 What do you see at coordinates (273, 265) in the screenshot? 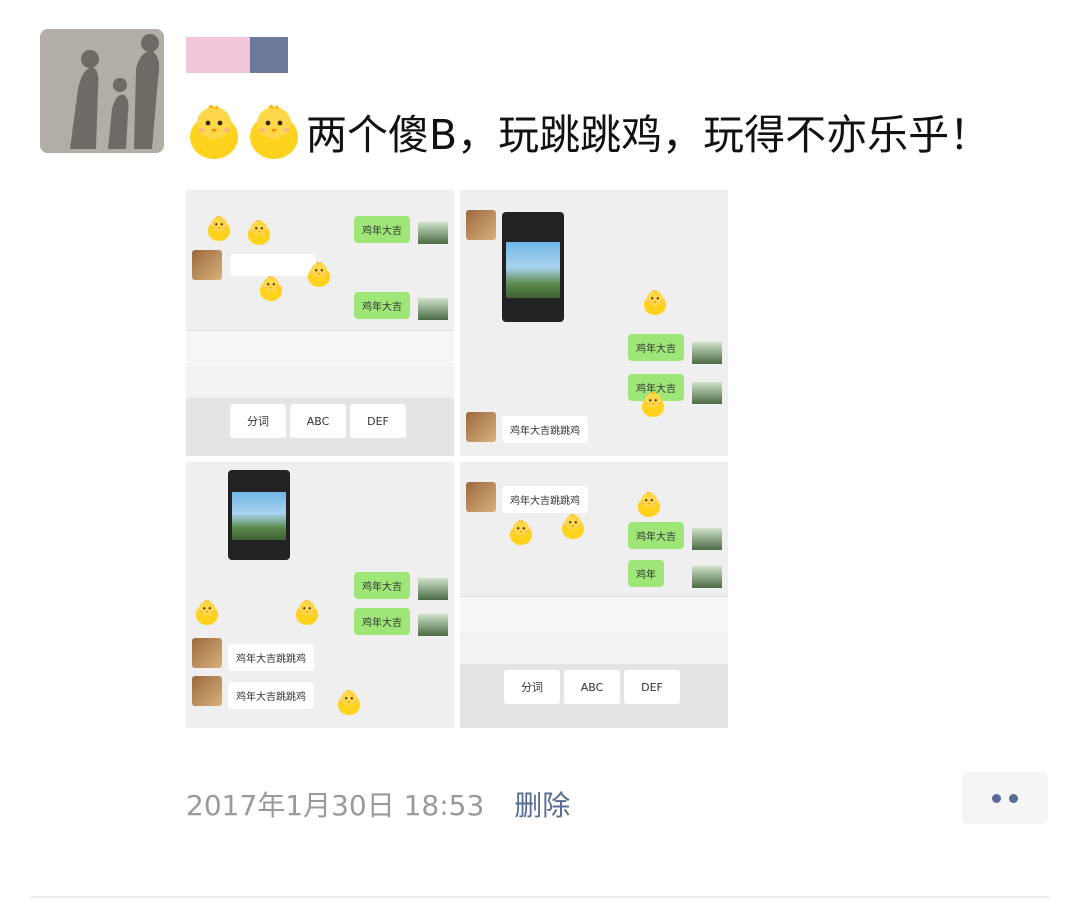
I see `chat-bubble-chick-emojis` at bounding box center [273, 265].